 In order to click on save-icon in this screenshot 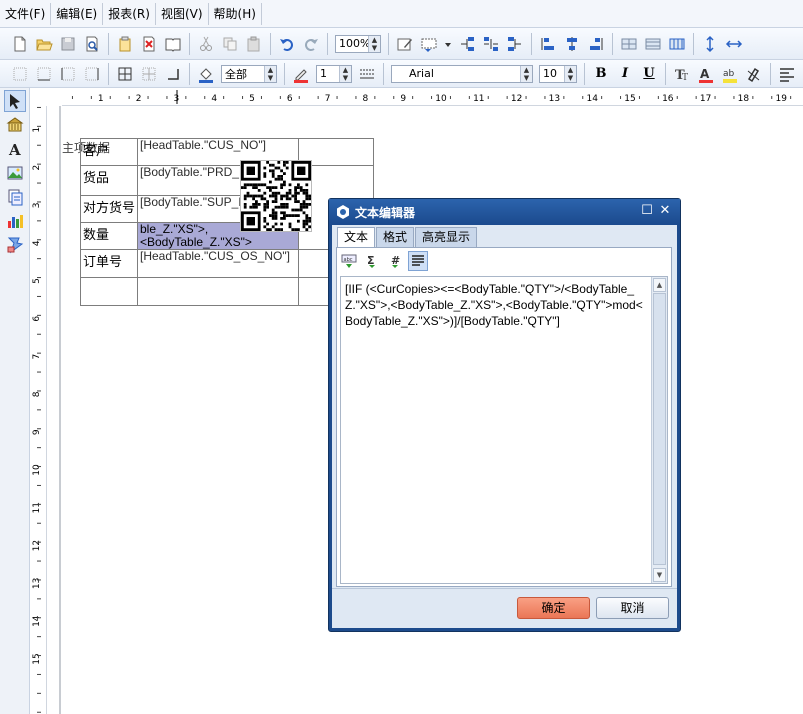, I will do `click(68, 44)`.